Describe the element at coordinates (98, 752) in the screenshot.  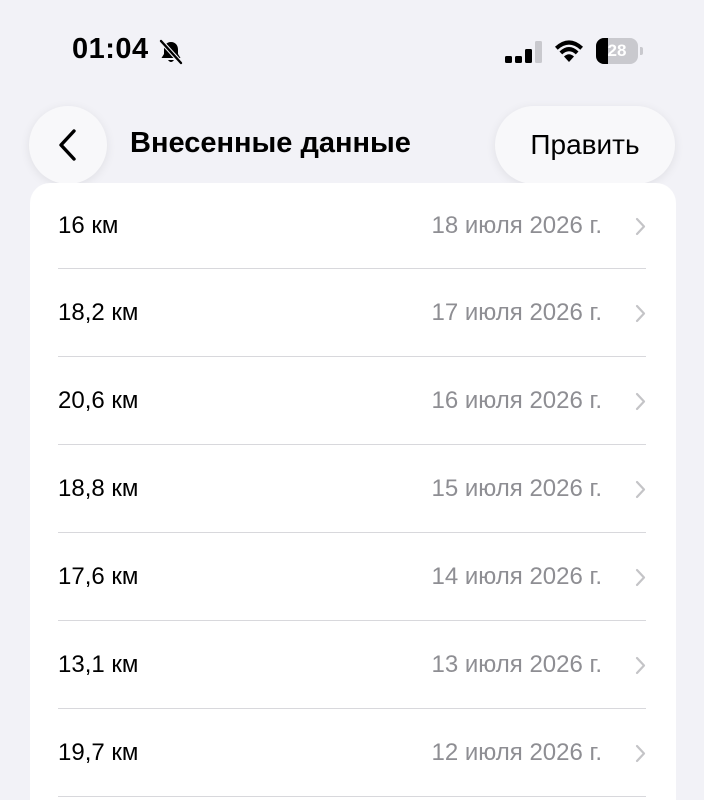
I see `entry-value: 19,7 км` at that location.